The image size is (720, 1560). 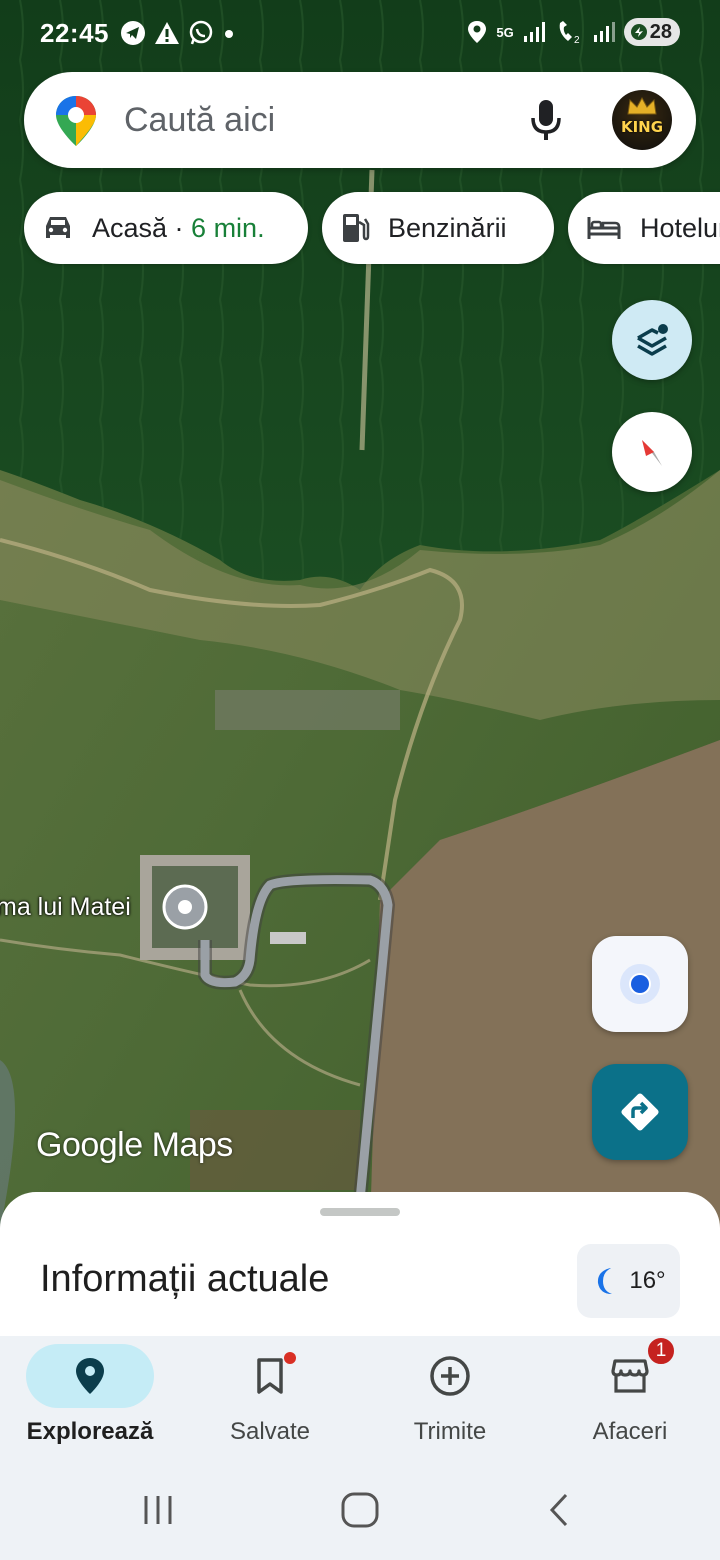 What do you see at coordinates (90, 1431) in the screenshot?
I see `nav-explore-label: Explorează` at bounding box center [90, 1431].